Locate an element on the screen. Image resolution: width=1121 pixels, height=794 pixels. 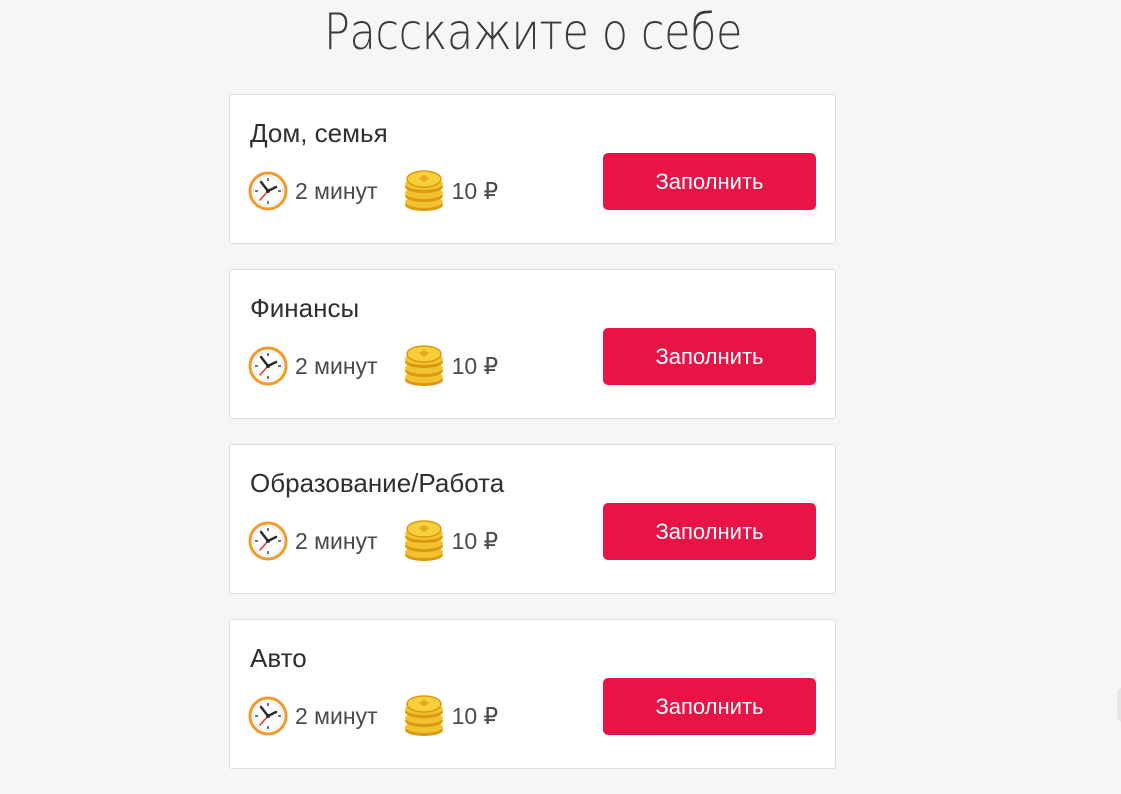
survey-card: Дом, семья 2 минут 10 ₽ Заполнить is located at coordinates (532, 169).